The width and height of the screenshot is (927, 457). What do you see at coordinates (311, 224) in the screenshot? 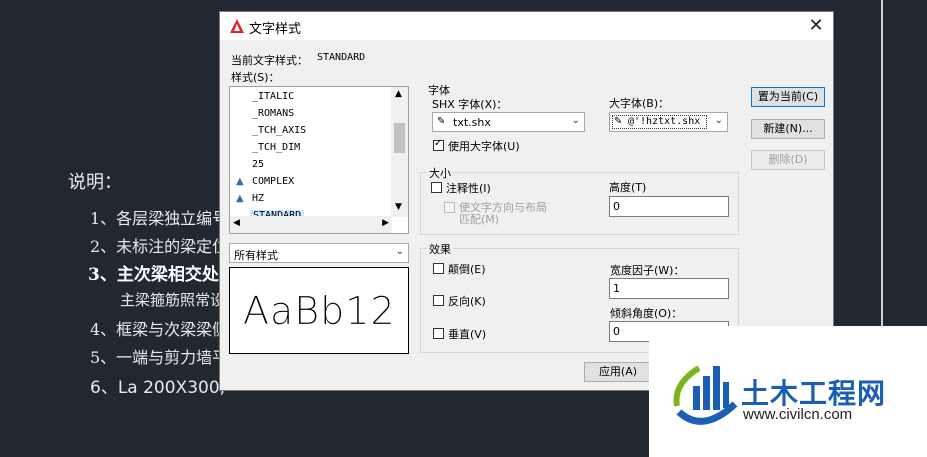
I see `styles-horizontal-scrollbar: ◀ ▶` at bounding box center [311, 224].